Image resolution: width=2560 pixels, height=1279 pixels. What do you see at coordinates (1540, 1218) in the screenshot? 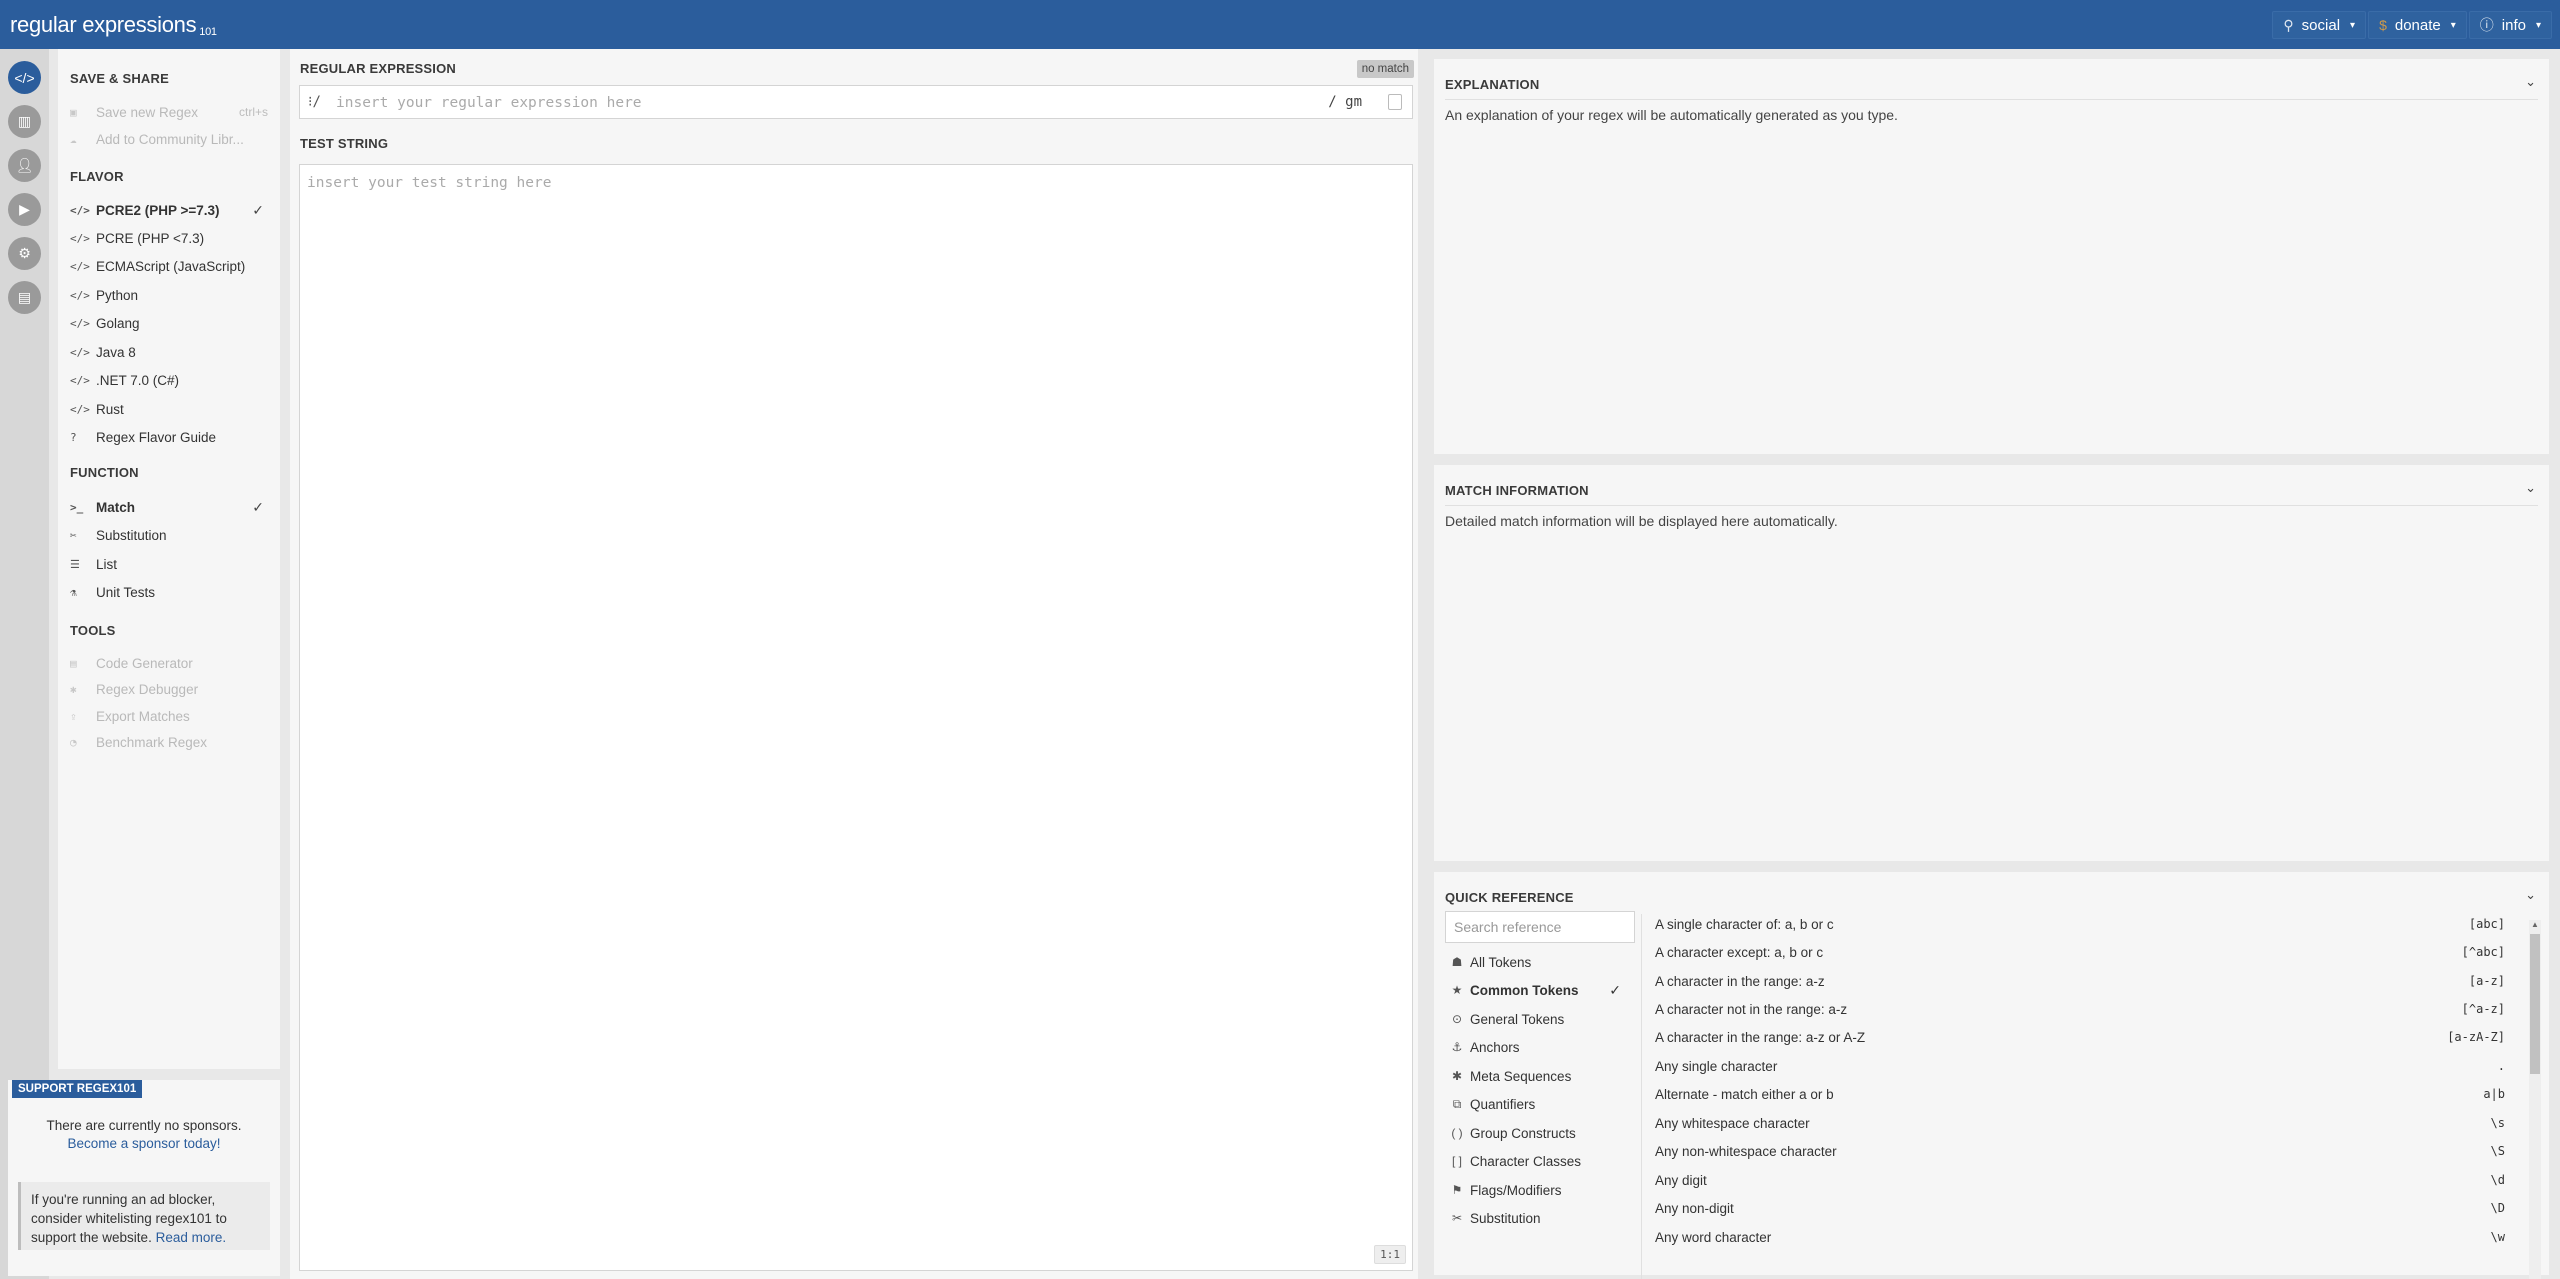
I see `category-substitution: ✂ Substitution` at bounding box center [1540, 1218].